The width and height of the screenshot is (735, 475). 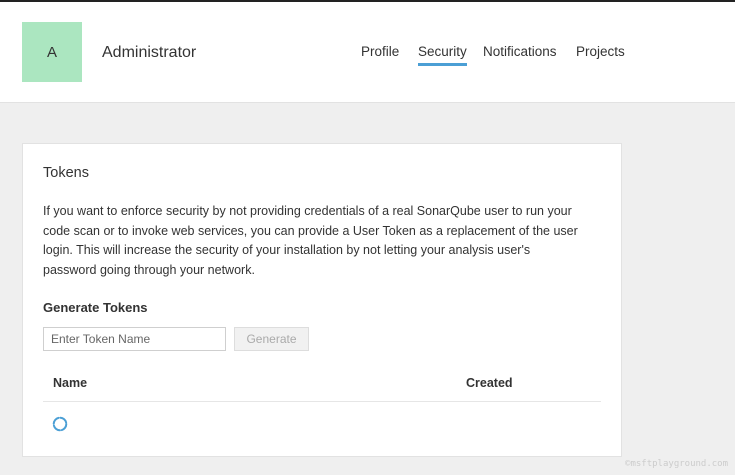 What do you see at coordinates (95, 307) in the screenshot?
I see `generate-tokens-title: Generate Tokens` at bounding box center [95, 307].